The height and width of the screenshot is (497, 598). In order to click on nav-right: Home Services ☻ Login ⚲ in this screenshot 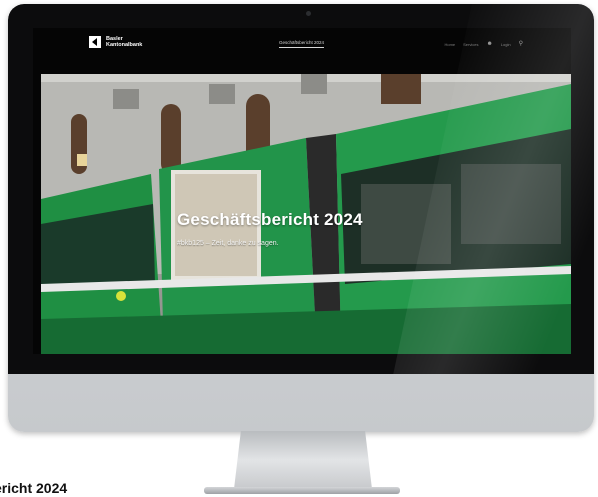, I will do `click(483, 44)`.